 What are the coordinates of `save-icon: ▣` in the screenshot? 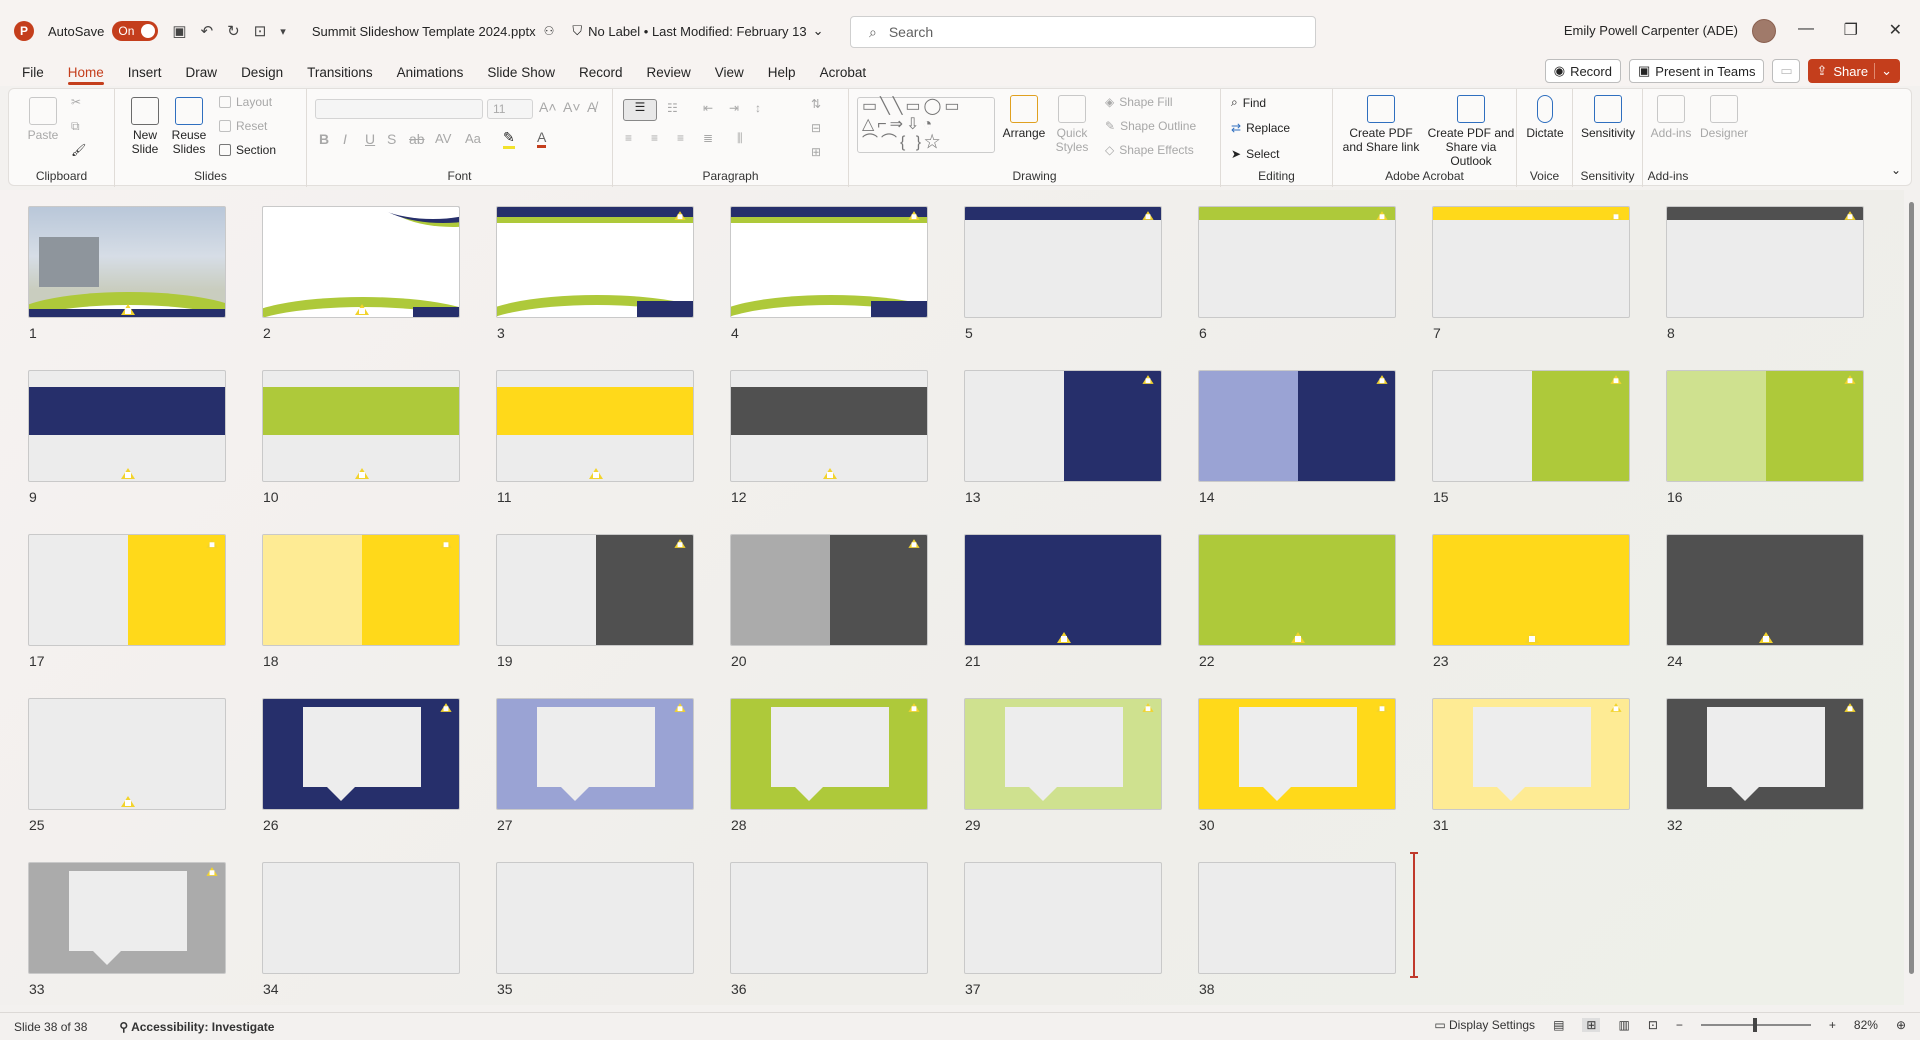 It's located at (179, 31).